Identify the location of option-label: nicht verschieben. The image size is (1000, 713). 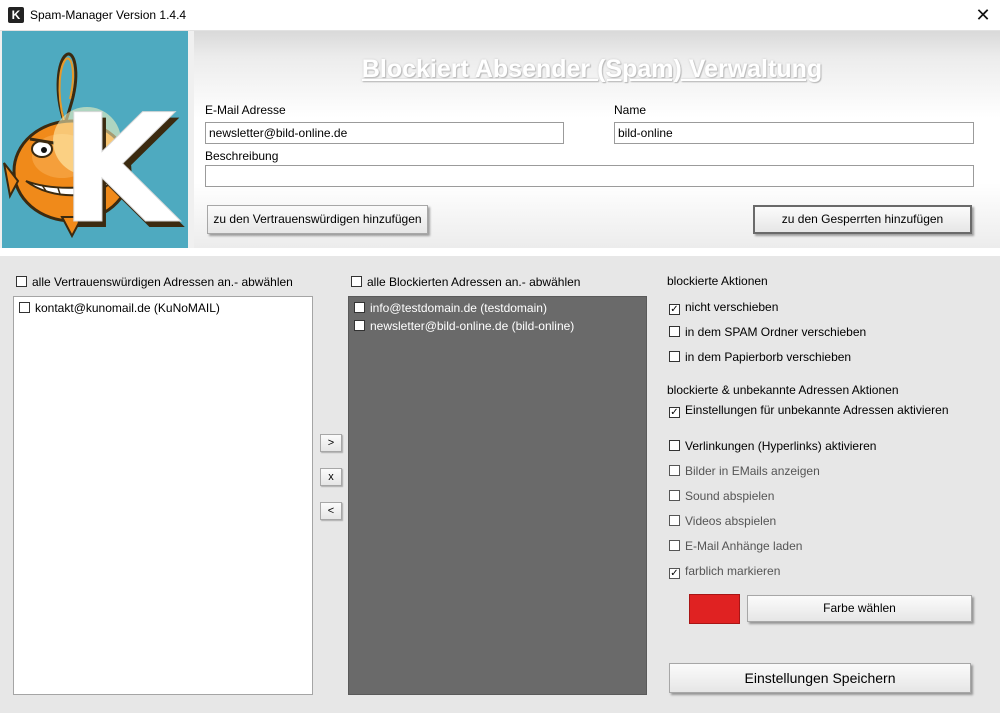
(732, 307).